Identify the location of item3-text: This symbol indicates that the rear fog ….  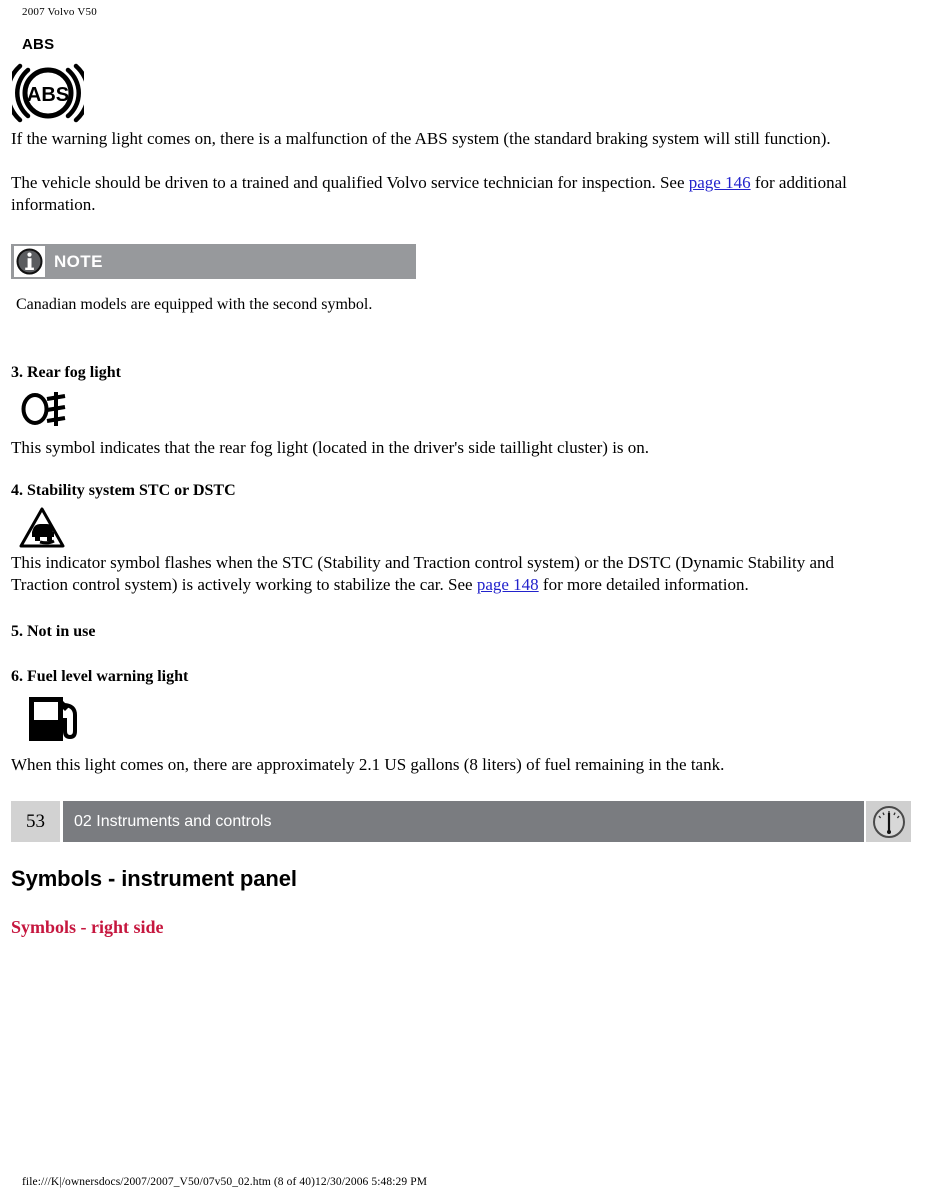
(330, 447).